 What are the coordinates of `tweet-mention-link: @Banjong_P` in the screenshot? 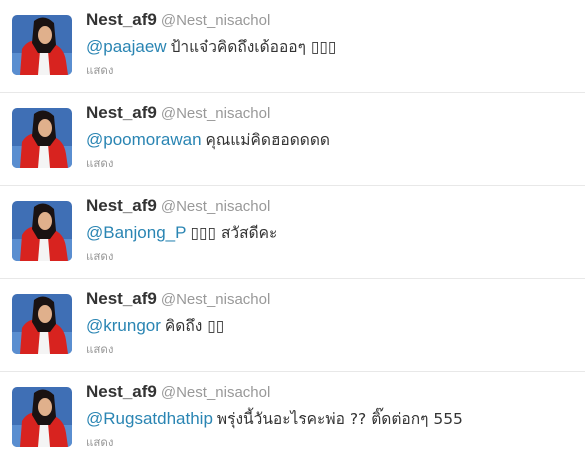 It's located at (136, 232).